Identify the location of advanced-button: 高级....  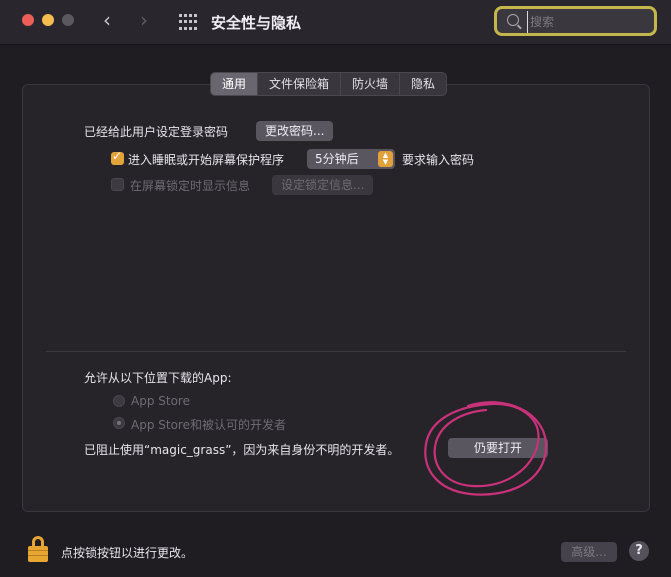
(589, 552).